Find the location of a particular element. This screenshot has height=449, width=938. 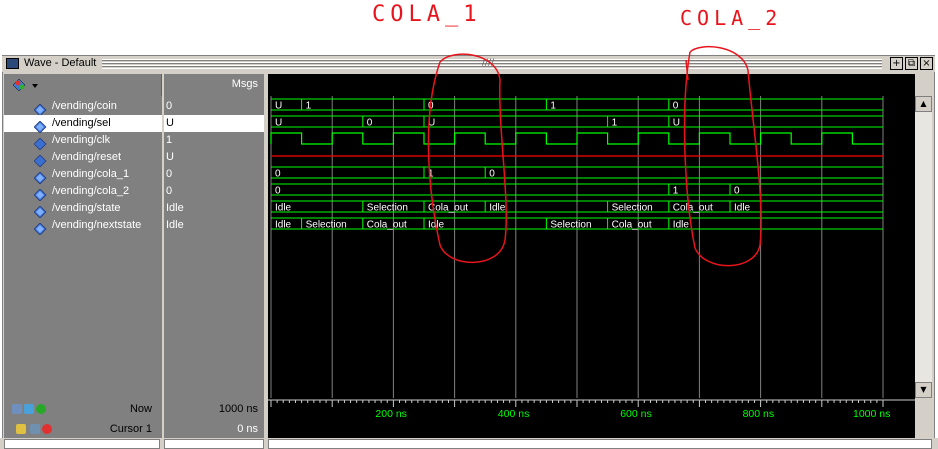

signal-row: /vending/reset is located at coordinates (83, 158).